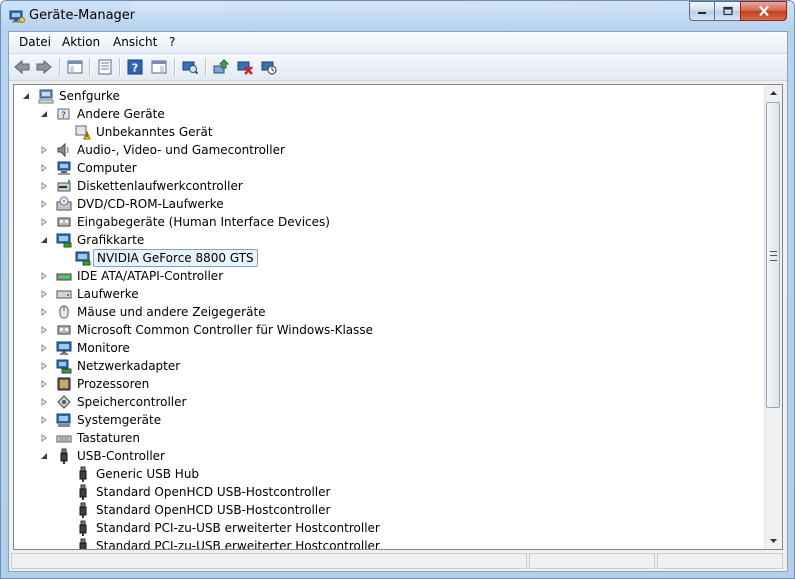 This screenshot has height=579, width=795. Describe the element at coordinates (171, 312) in the screenshot. I see `tree-item-label: Mäuse und andere Zeigegeräte` at that location.